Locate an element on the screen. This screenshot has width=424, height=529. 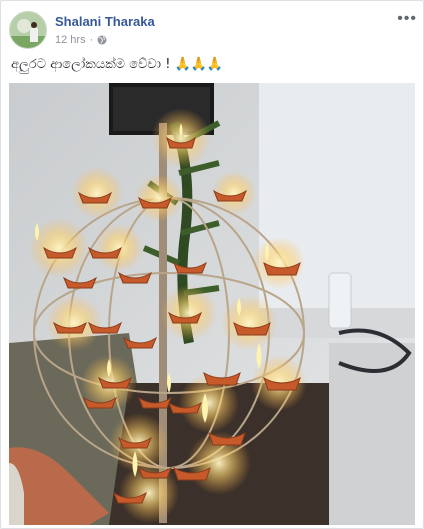
post-meta: 12 hrs · is located at coordinates (81, 40).